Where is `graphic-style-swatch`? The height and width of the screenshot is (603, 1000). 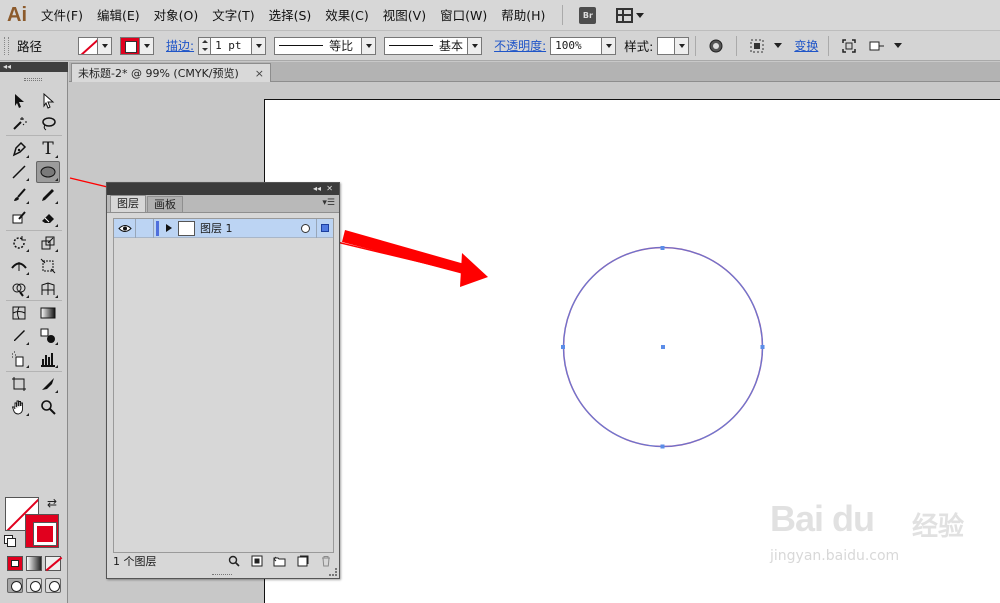 graphic-style-swatch is located at coordinates (666, 45).